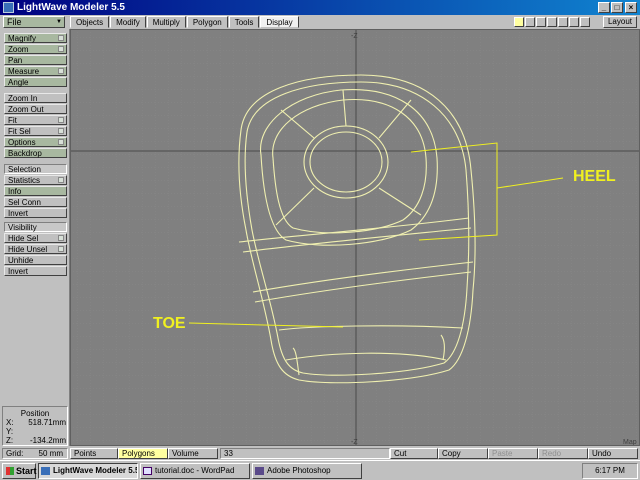 This screenshot has height=480, width=640. What do you see at coordinates (128, 22) in the screenshot?
I see `tab-modify: Modify` at bounding box center [128, 22].